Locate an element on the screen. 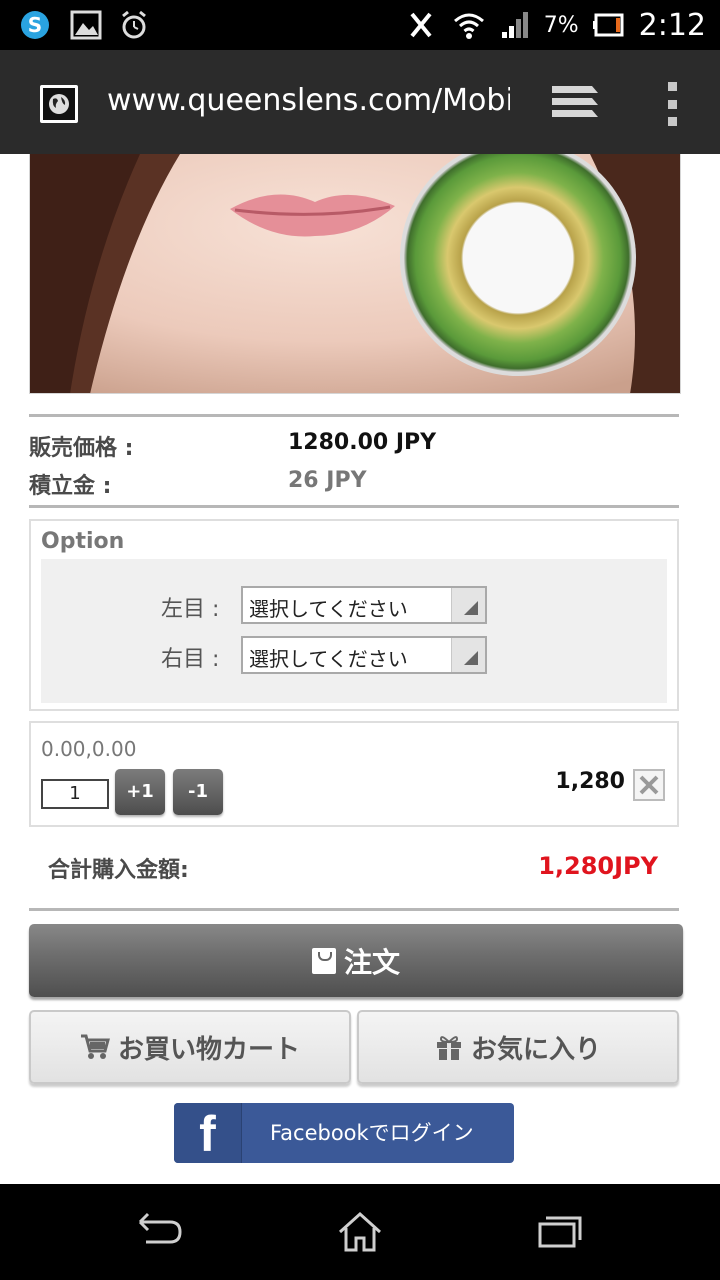 The image size is (720, 1280). remove-line-button is located at coordinates (649, 785).